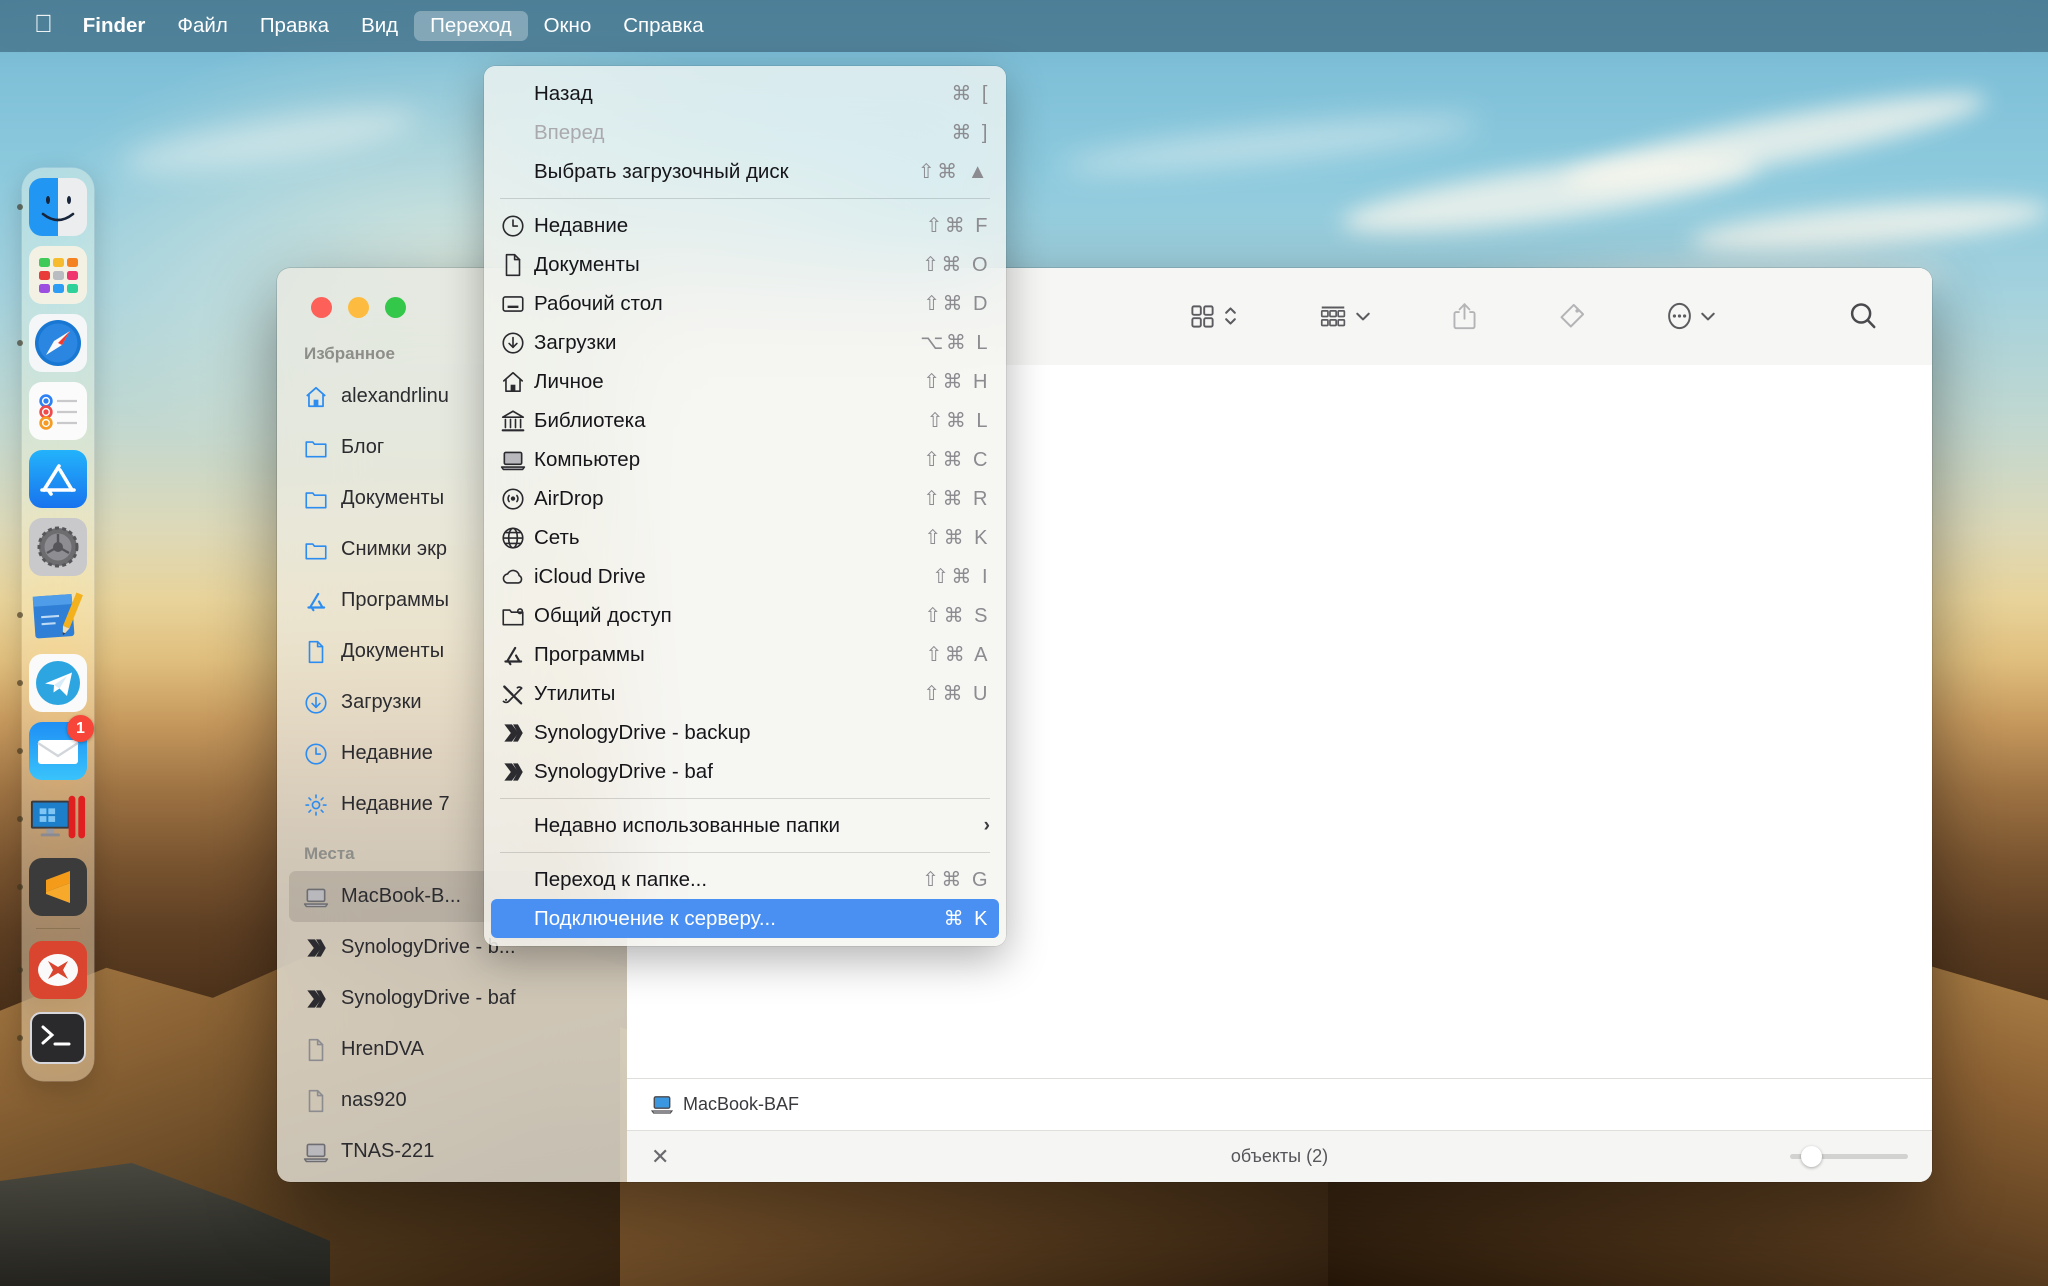 This screenshot has width=2048, height=1286. I want to click on menu-item: Выбрать загрузочный диск ⇧⌘ ▲, so click(745, 171).